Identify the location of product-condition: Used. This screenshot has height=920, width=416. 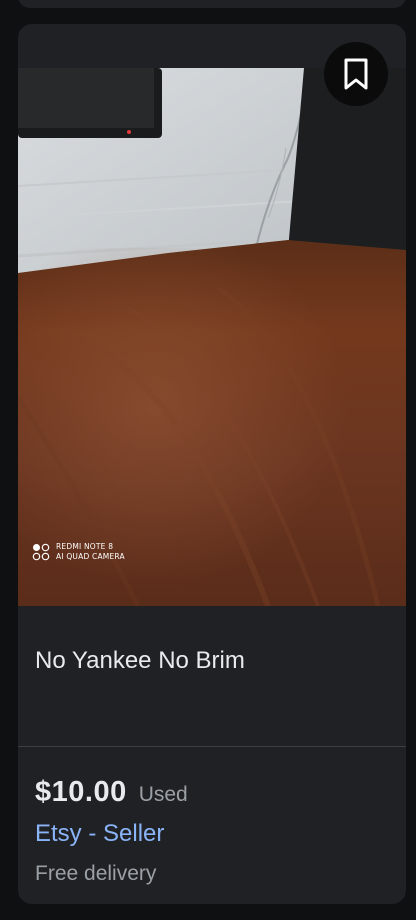
(163, 794).